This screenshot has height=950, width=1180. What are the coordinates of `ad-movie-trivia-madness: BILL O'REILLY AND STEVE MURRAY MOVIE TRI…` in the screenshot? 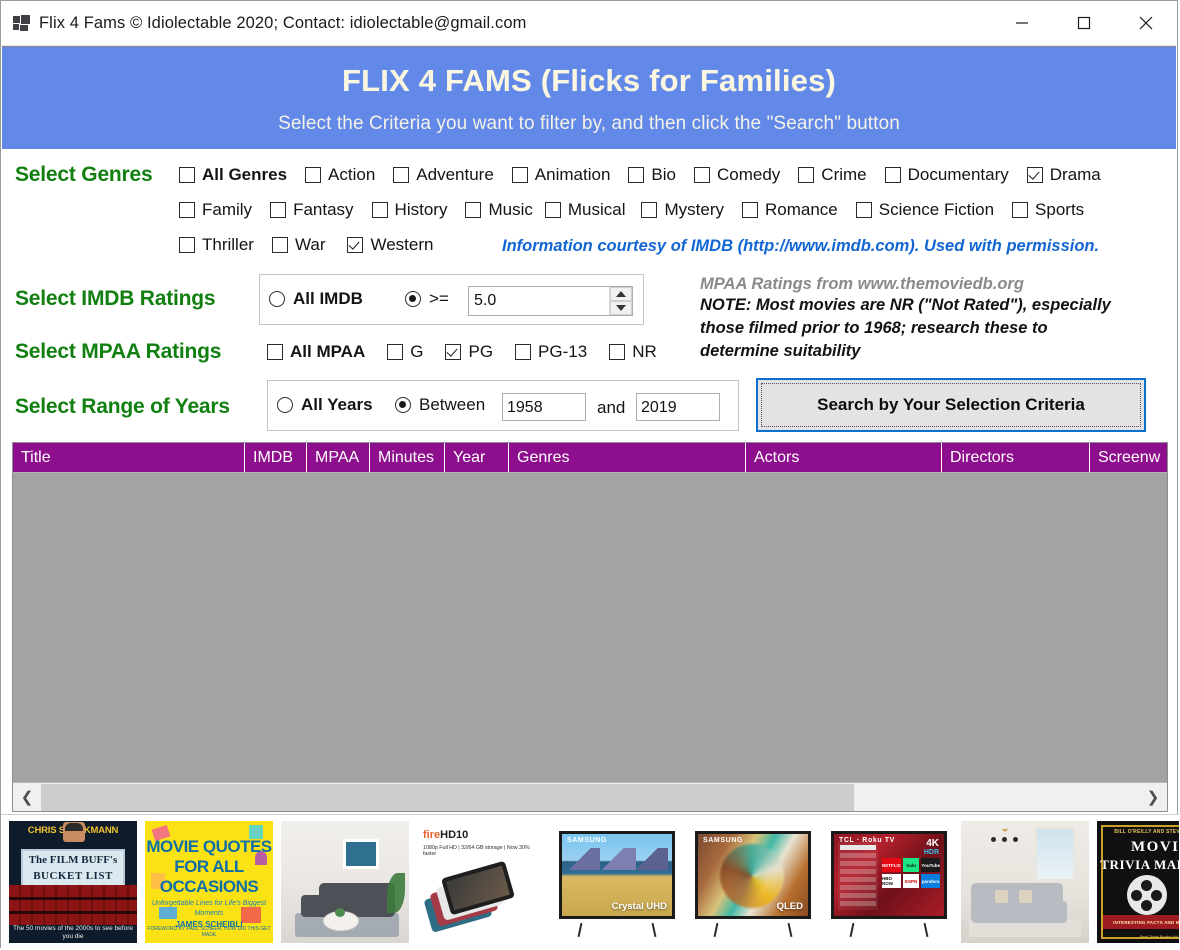 It's located at (1138, 882).